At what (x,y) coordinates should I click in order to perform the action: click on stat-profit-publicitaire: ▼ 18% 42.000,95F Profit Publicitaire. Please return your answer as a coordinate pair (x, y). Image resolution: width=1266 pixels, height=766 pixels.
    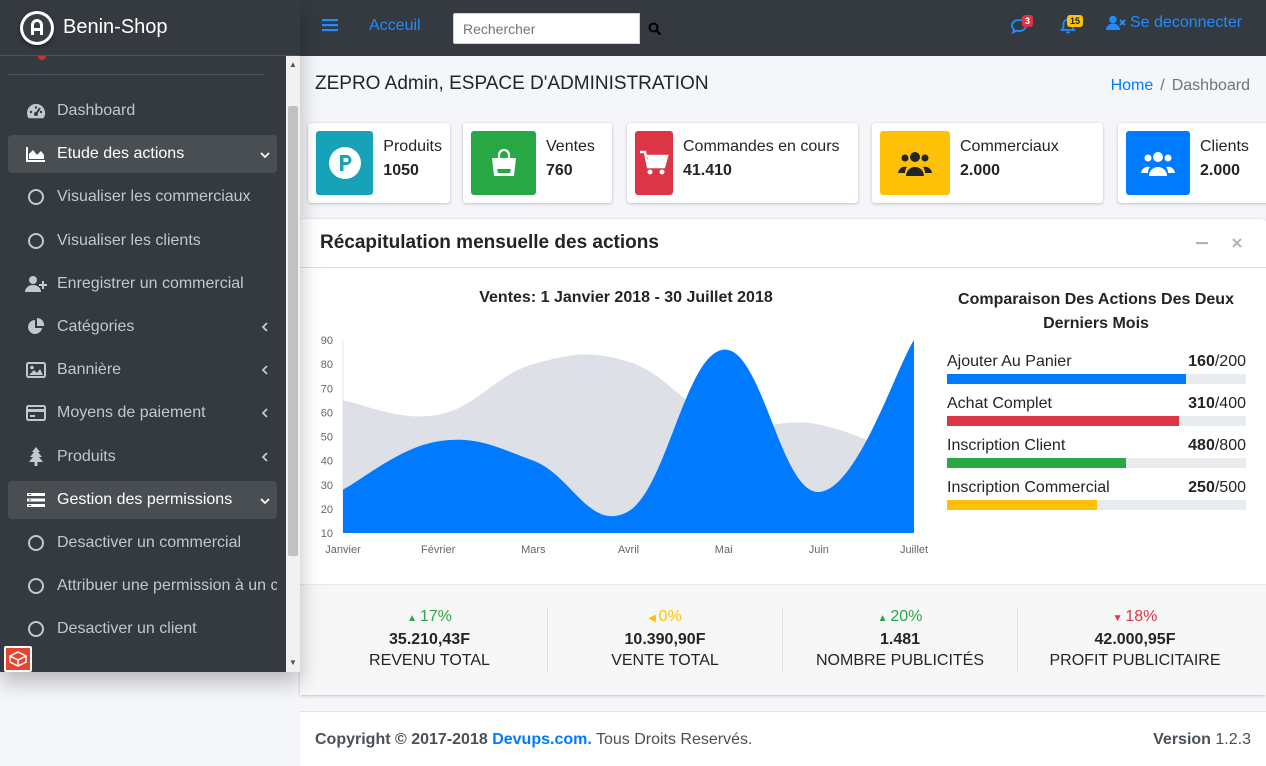
    Looking at the image, I should click on (1134, 640).